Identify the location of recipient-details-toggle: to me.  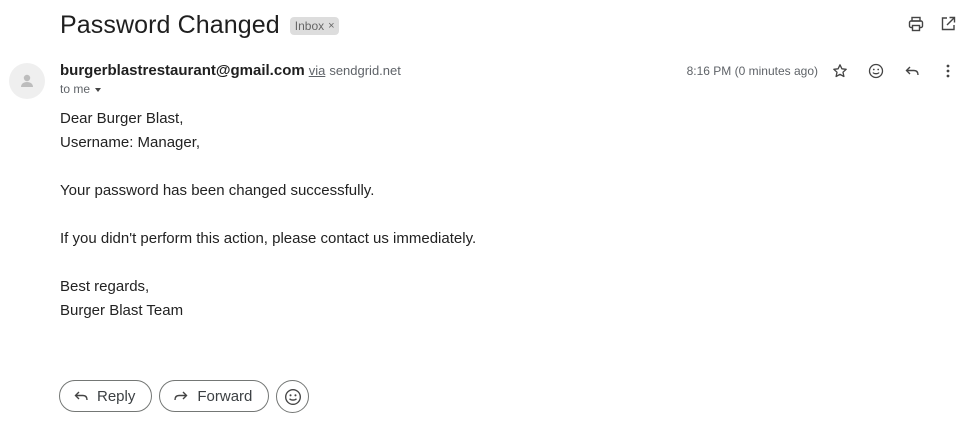
(81, 89).